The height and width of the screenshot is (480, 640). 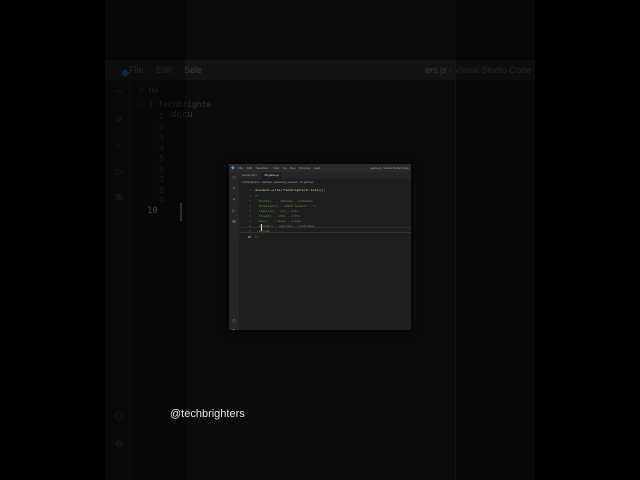 I want to click on menu-help: Help, so click(x=317, y=168).